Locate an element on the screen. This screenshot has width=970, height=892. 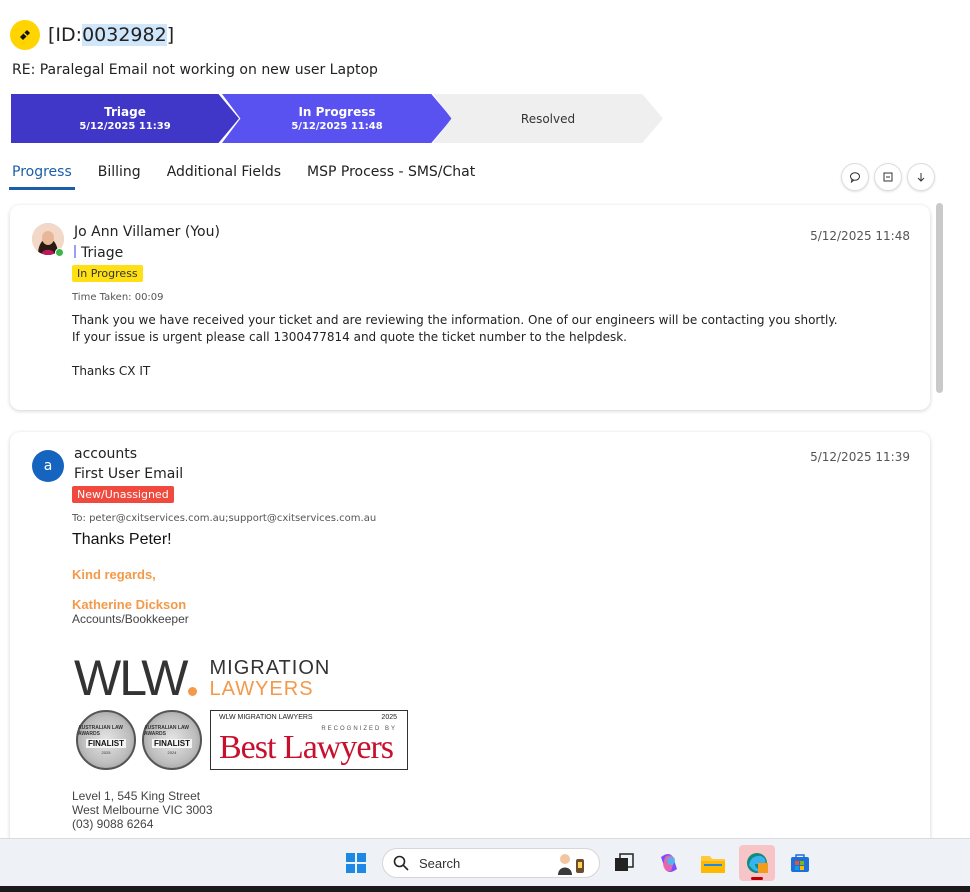
signature-role: Accounts/Bookkeeper is located at coordinates (130, 619).